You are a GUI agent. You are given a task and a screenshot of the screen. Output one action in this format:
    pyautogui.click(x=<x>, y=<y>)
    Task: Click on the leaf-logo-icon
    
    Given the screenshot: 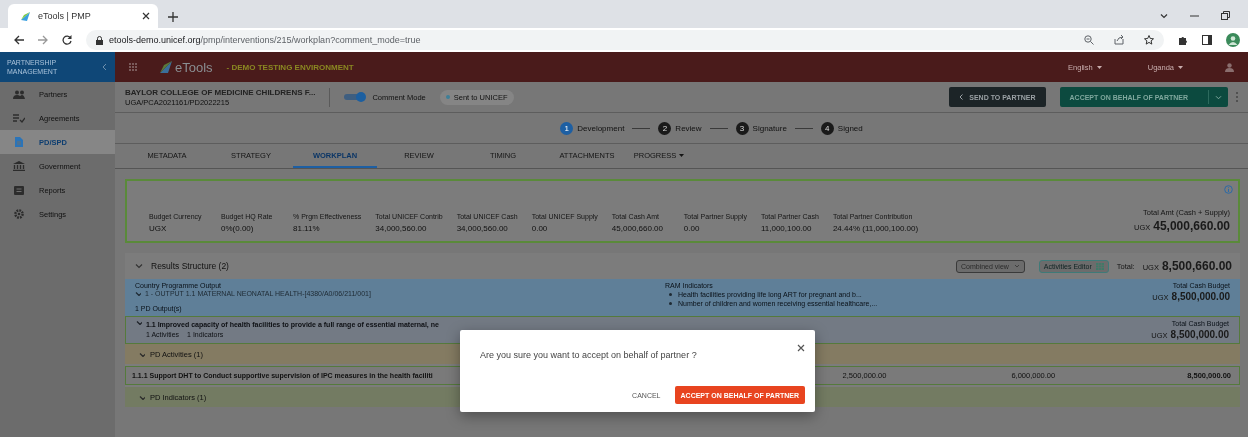 What is the action you would take?
    pyautogui.click(x=166, y=67)
    